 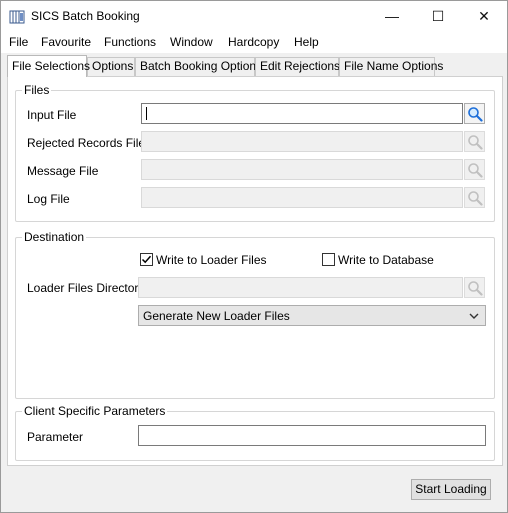 I want to click on loader-mode-value: Generate New Loader Files, so click(x=216, y=316).